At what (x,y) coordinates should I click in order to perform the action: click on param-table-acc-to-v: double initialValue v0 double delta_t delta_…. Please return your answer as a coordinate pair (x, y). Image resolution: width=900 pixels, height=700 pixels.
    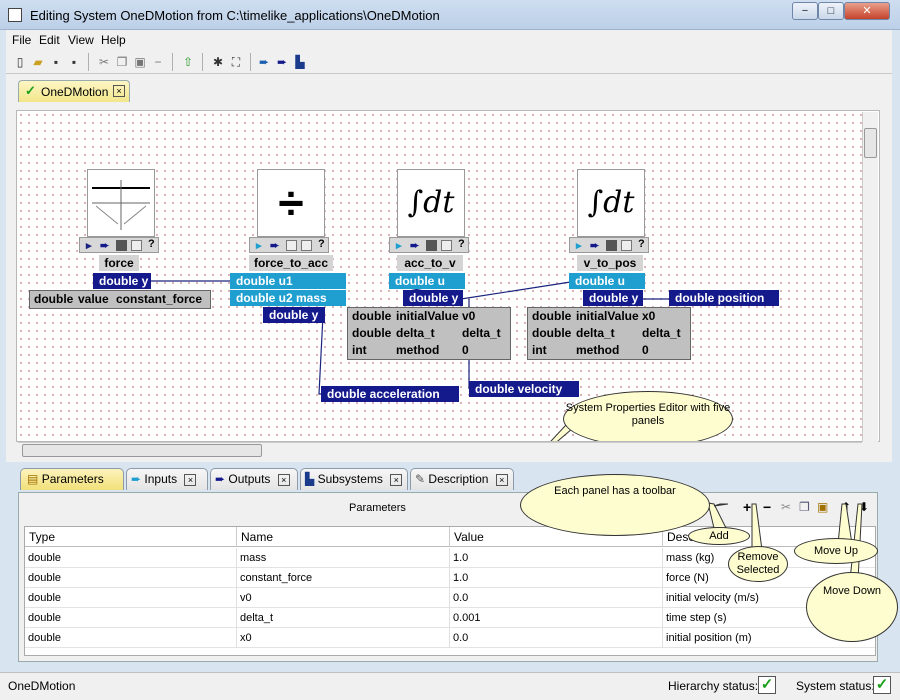
    Looking at the image, I should click on (429, 333).